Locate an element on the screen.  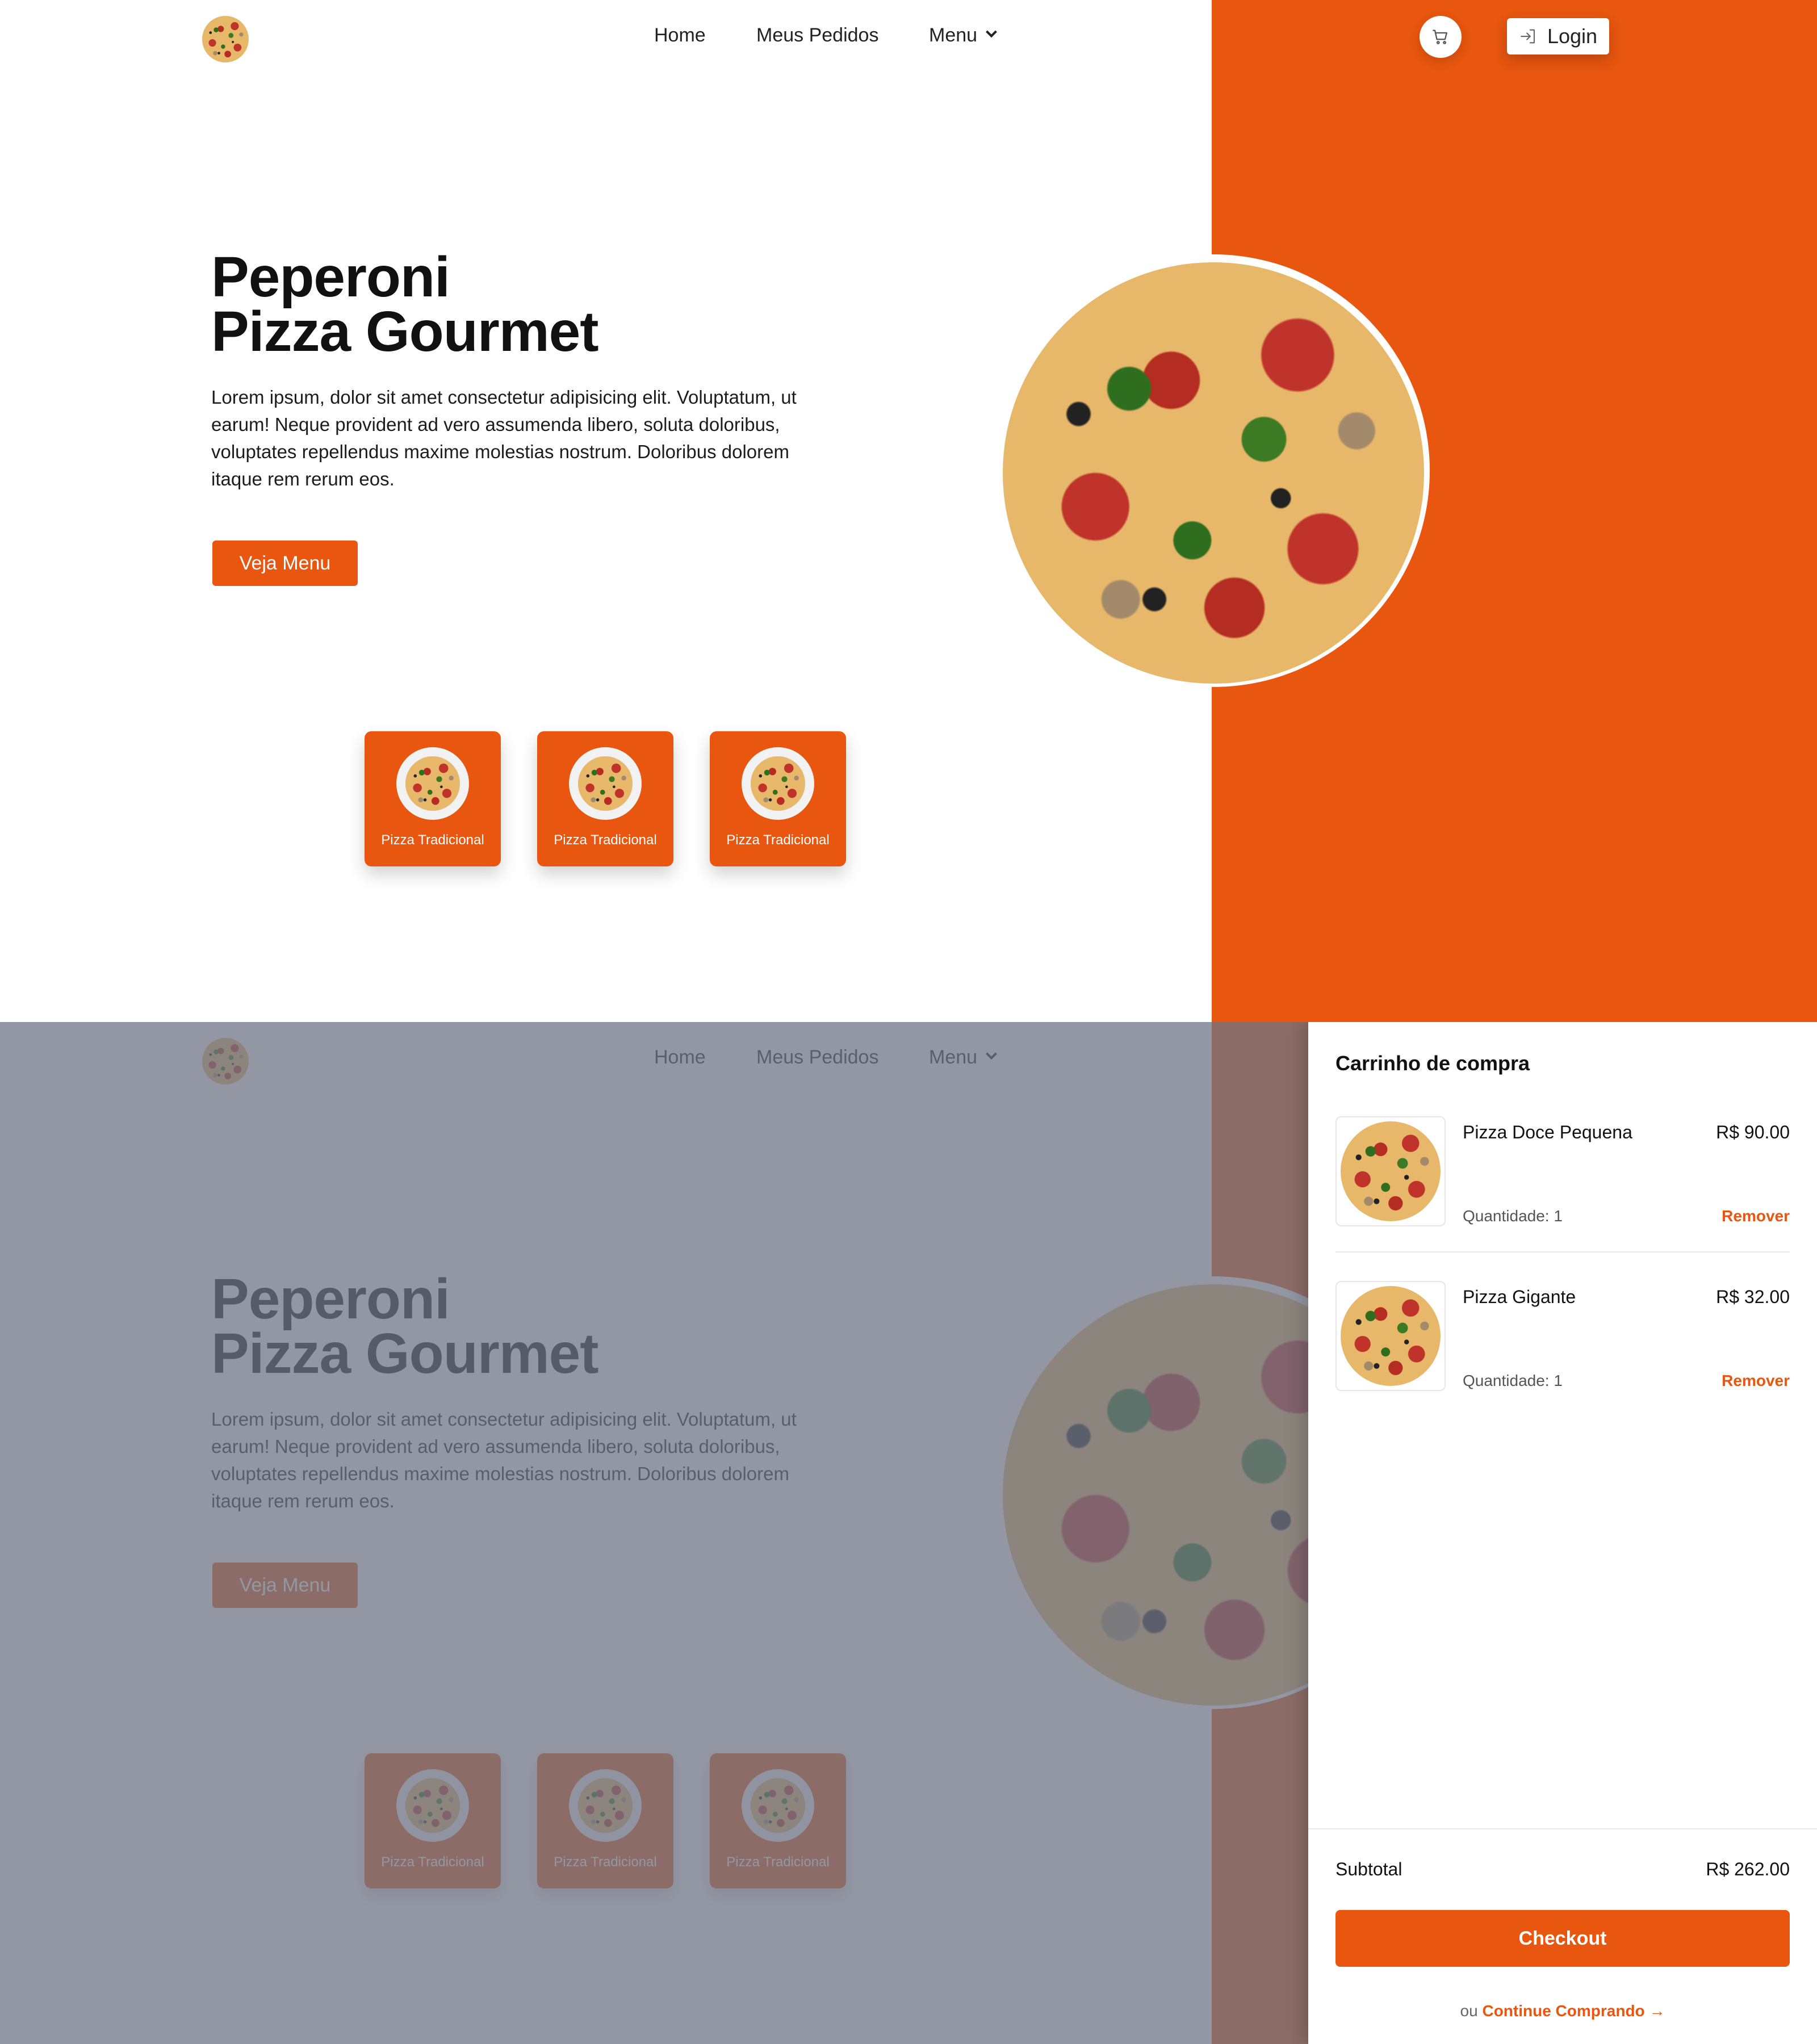
continue-prefix: ou is located at coordinates (1469, 2011).